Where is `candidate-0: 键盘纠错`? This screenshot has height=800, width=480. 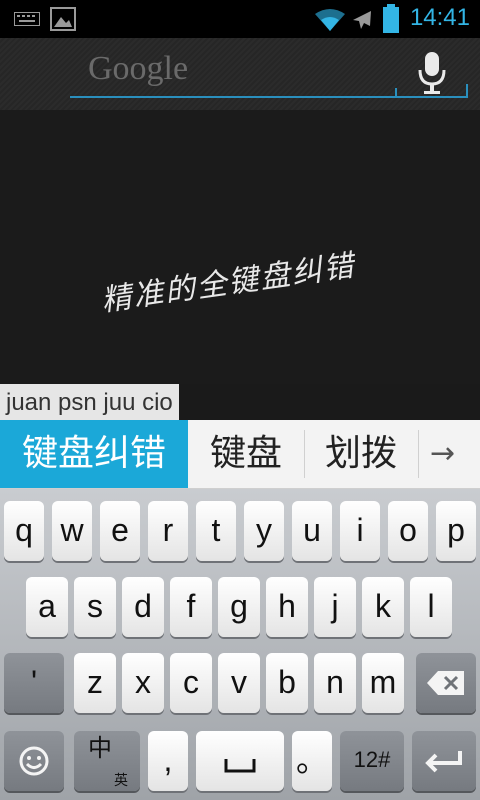 candidate-0: 键盘纠错 is located at coordinates (94, 454).